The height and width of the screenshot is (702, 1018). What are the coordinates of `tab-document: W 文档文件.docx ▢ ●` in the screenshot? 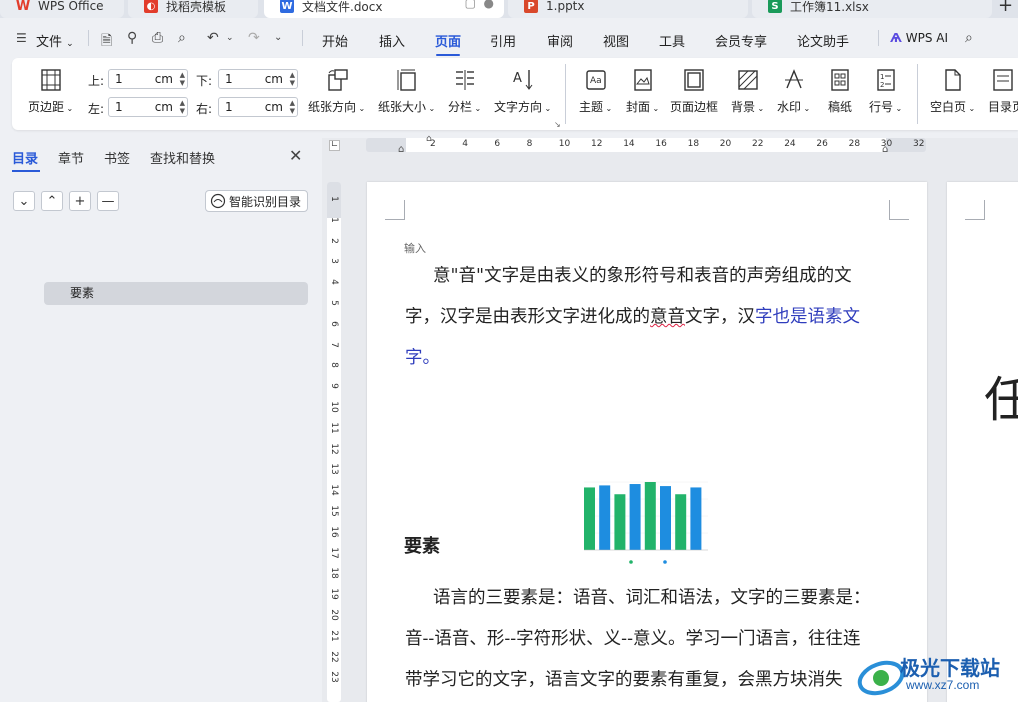 It's located at (384, 9).